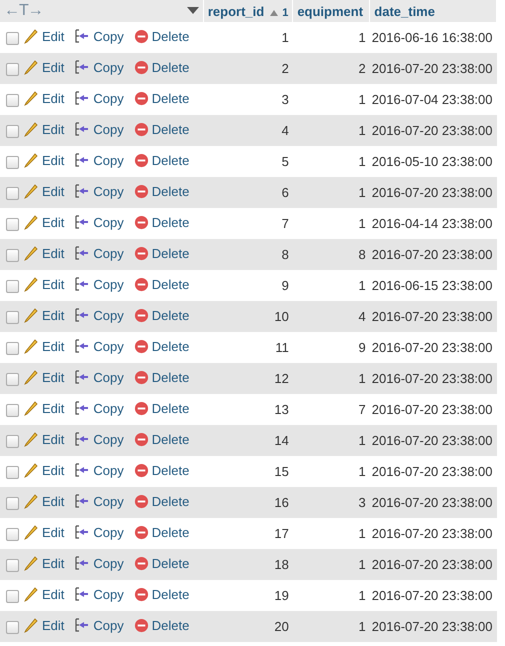 This screenshot has height=646, width=505. Describe the element at coordinates (362, 409) in the screenshot. I see `table-cell: 7` at that location.